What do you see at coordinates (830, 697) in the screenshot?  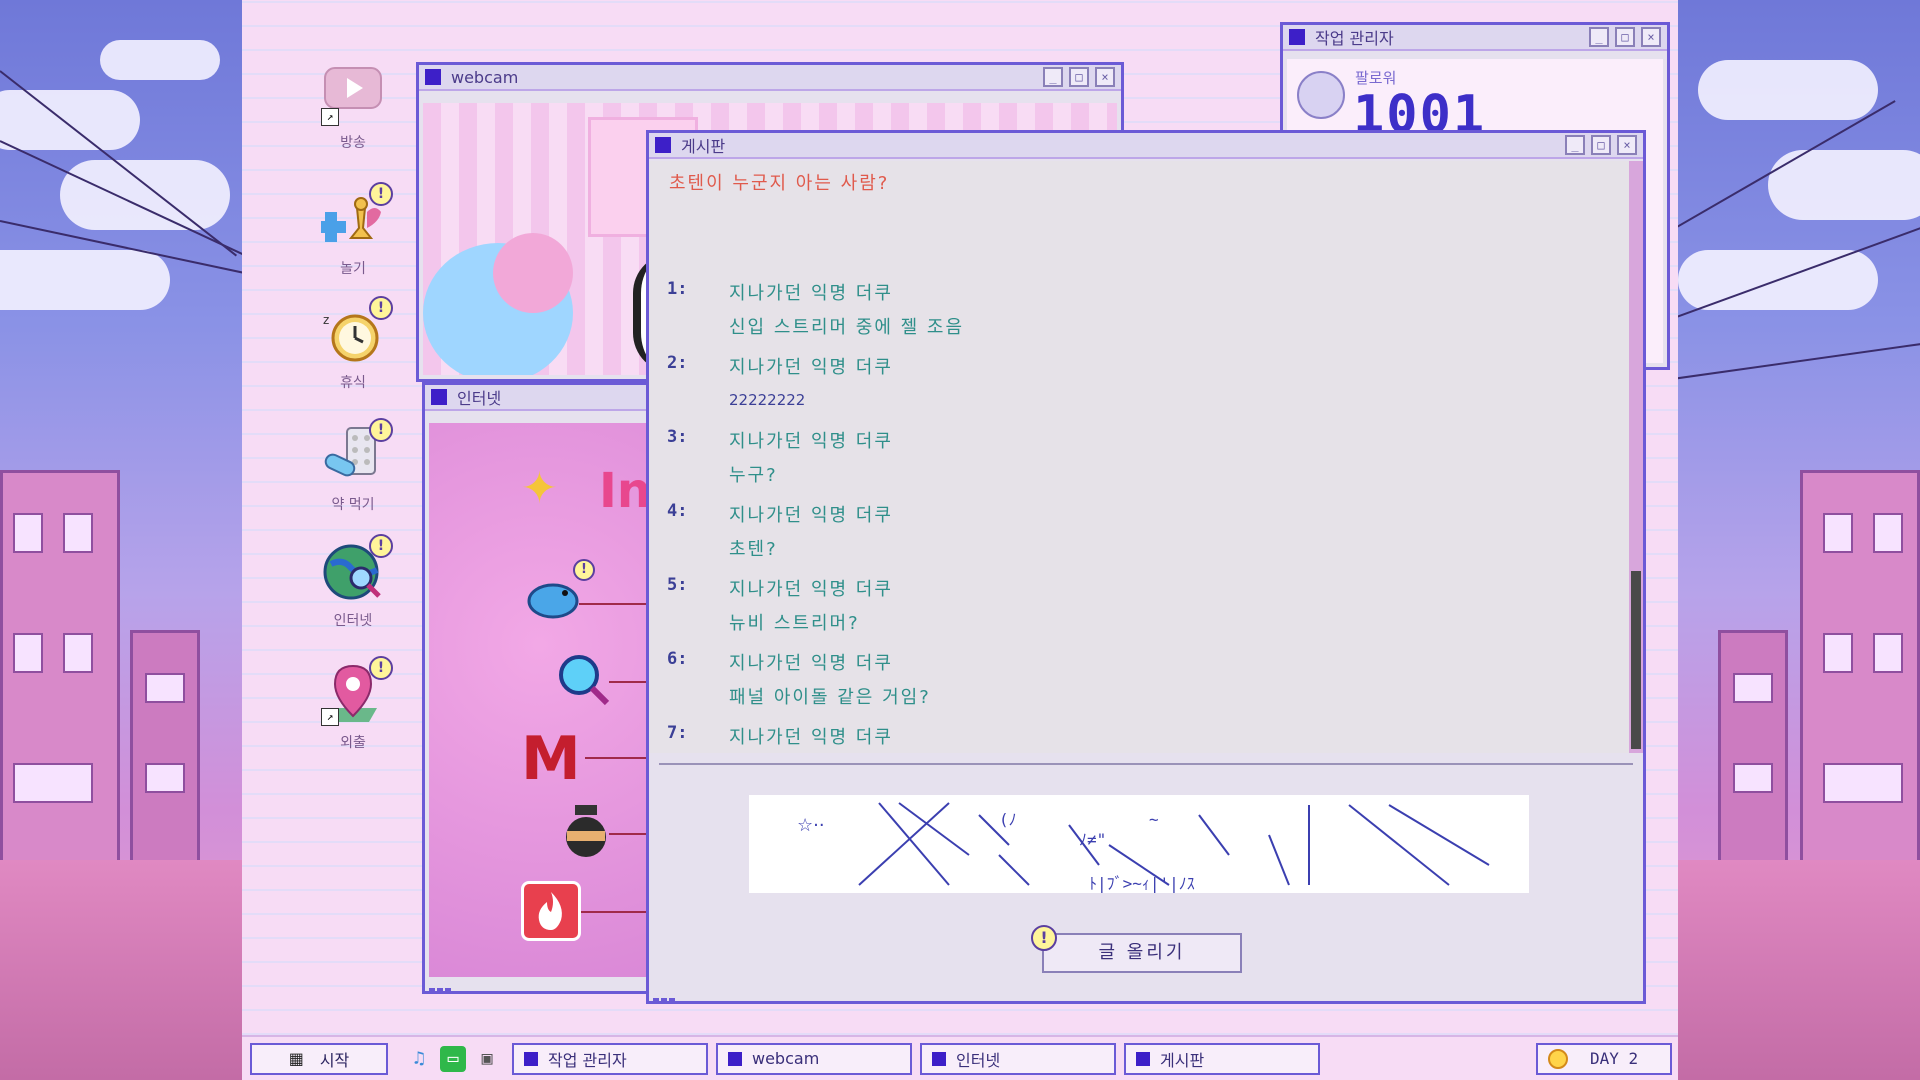 I see `post-text: 패널 아이돌 같은 거임?` at bounding box center [830, 697].